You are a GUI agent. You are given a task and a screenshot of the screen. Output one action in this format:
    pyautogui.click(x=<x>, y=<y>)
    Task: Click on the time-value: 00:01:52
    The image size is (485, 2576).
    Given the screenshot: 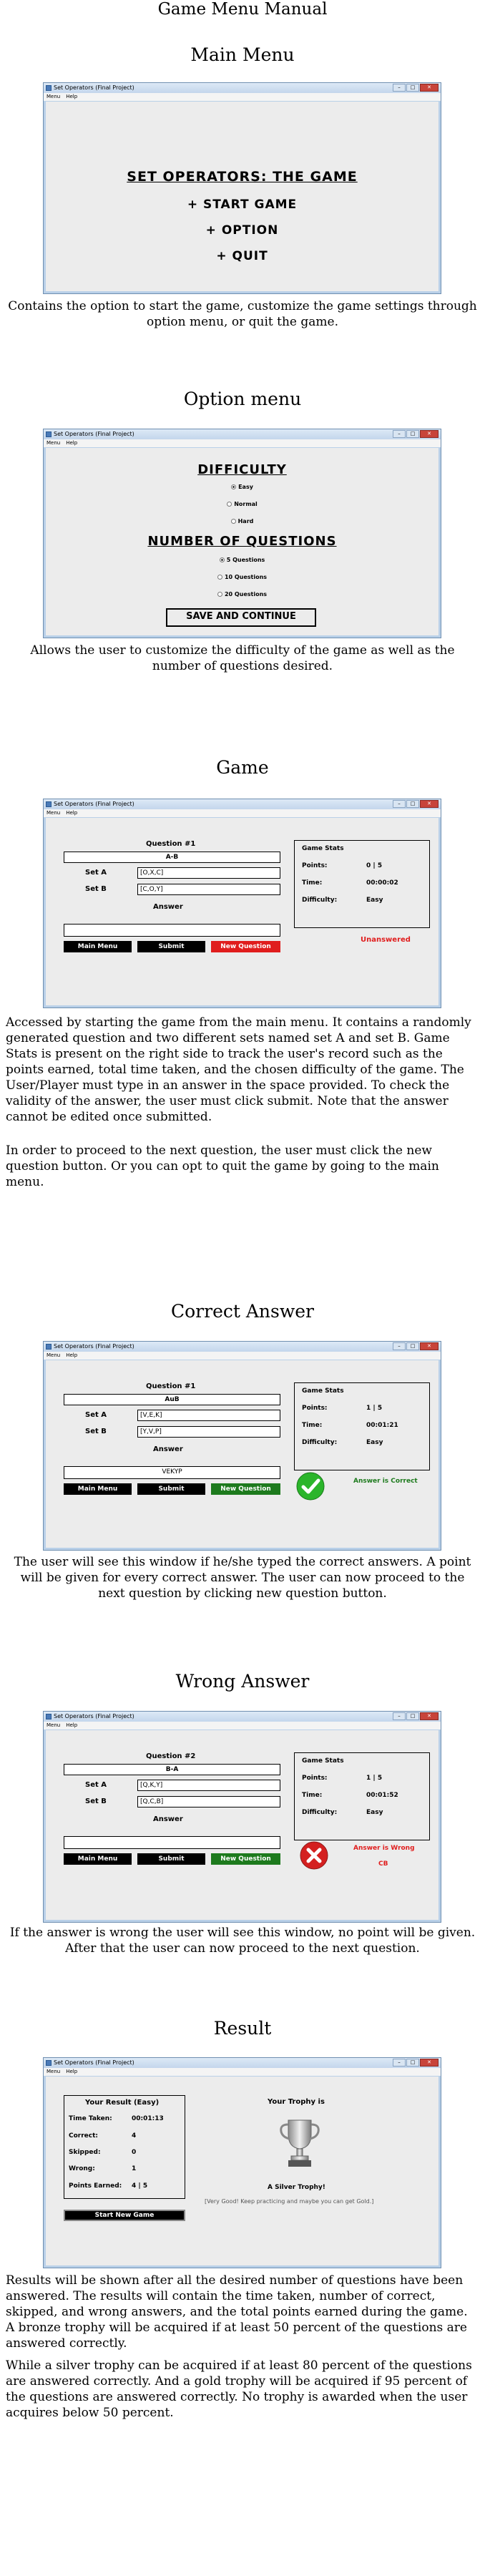 What is the action you would take?
    pyautogui.click(x=382, y=1796)
    